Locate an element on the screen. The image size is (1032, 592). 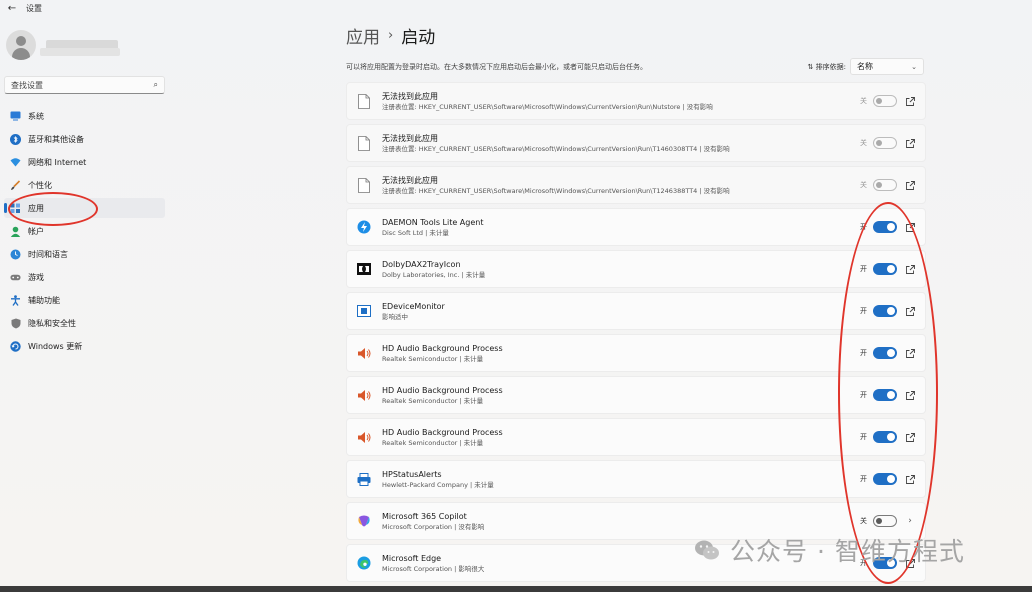
row-controls: 关 is located at coordinates (887, 143).